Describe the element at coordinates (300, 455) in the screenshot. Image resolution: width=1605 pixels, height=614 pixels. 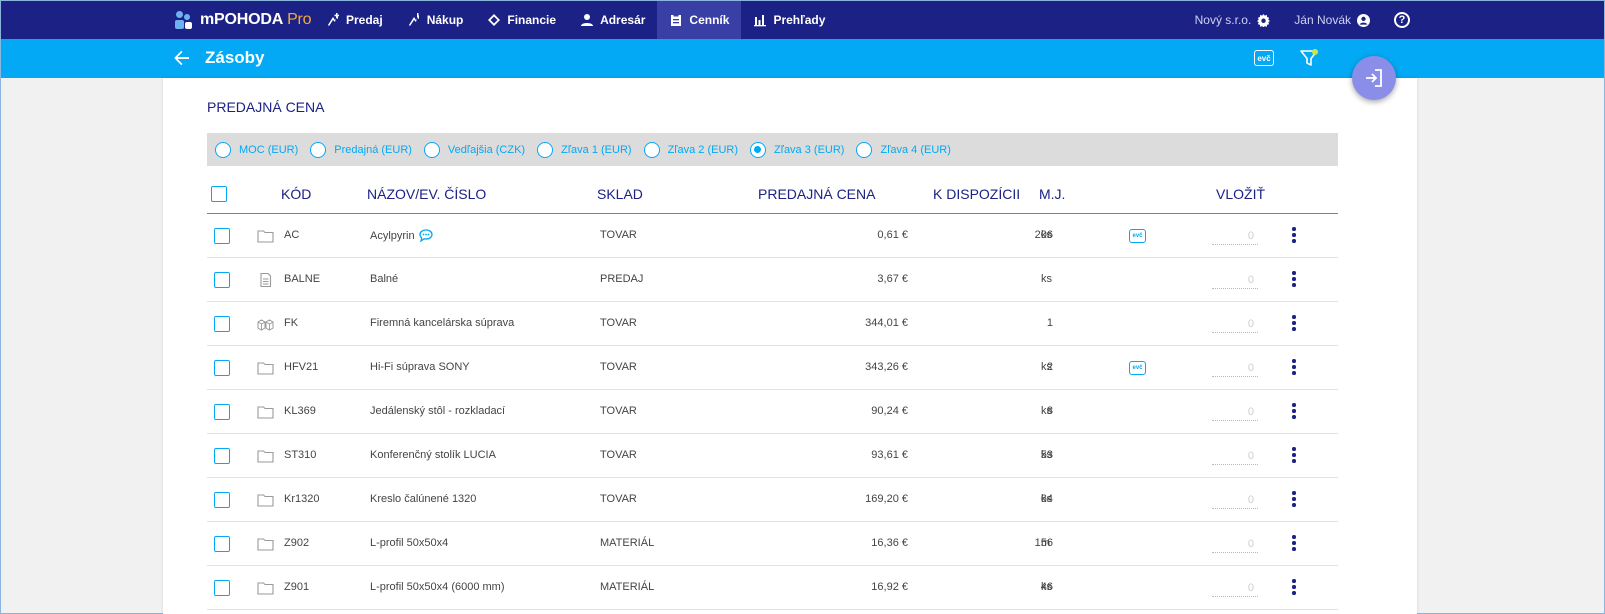
I see `cell-code: ST310` at that location.